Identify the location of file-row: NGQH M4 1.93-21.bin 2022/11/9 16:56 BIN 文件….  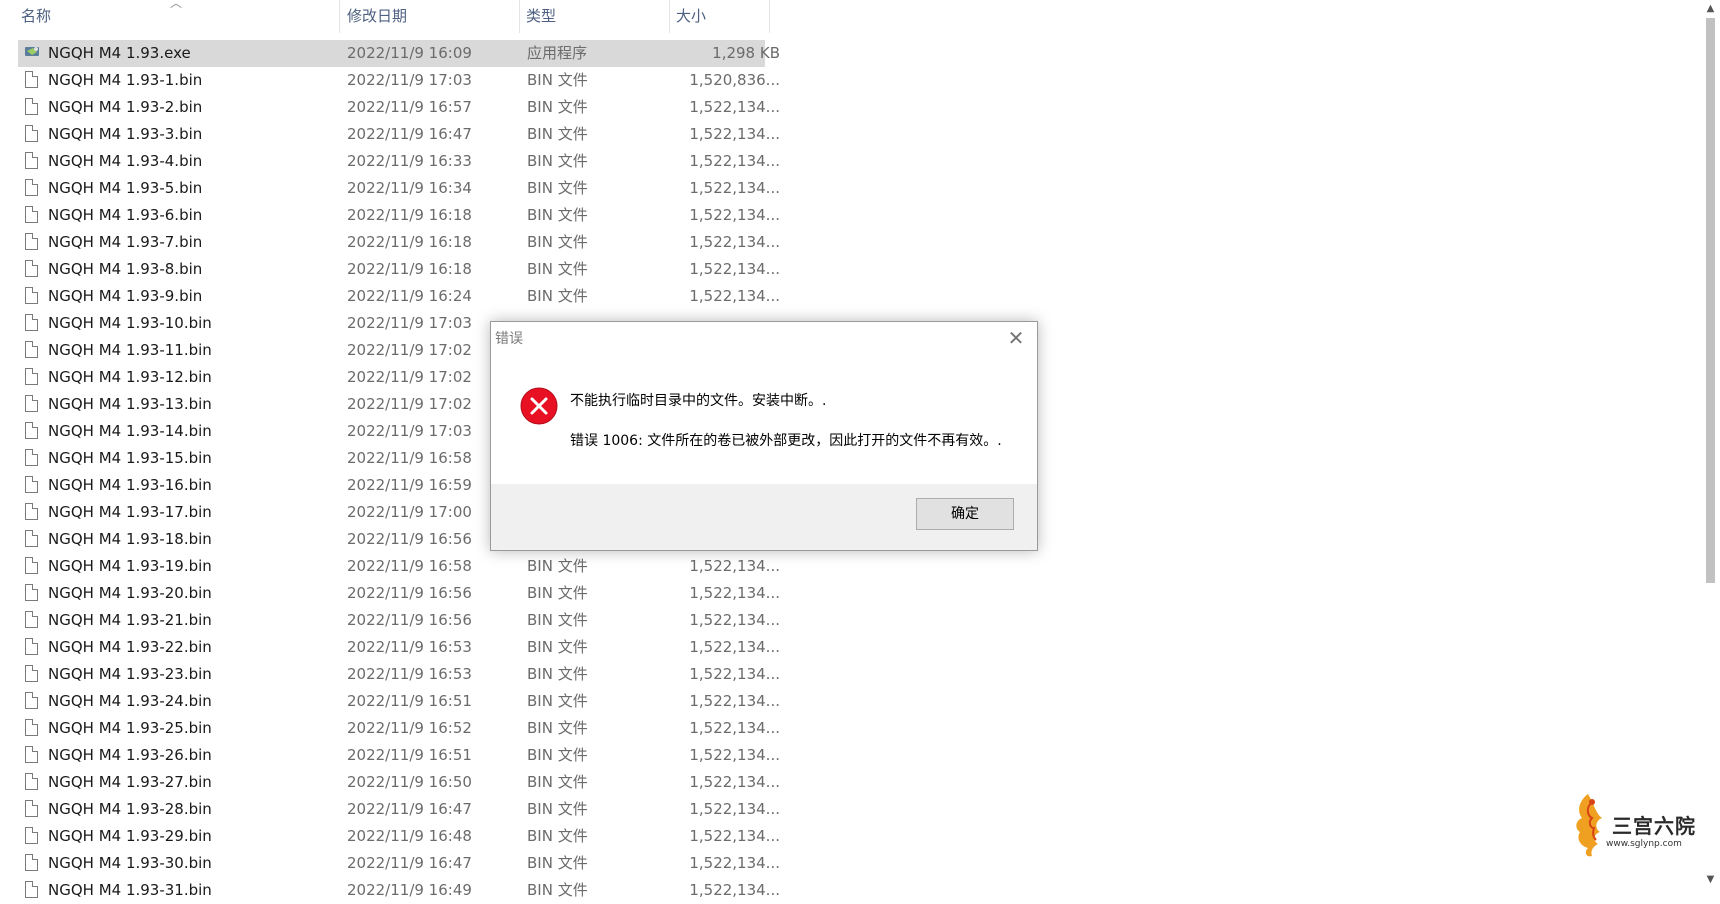
(399, 620).